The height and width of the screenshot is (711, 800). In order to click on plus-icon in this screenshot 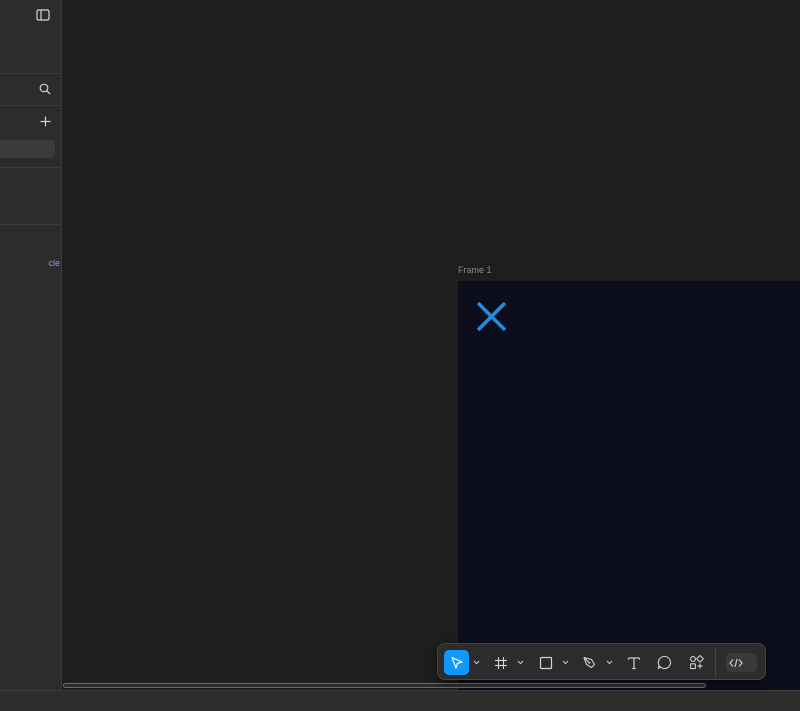, I will do `click(45, 121)`.